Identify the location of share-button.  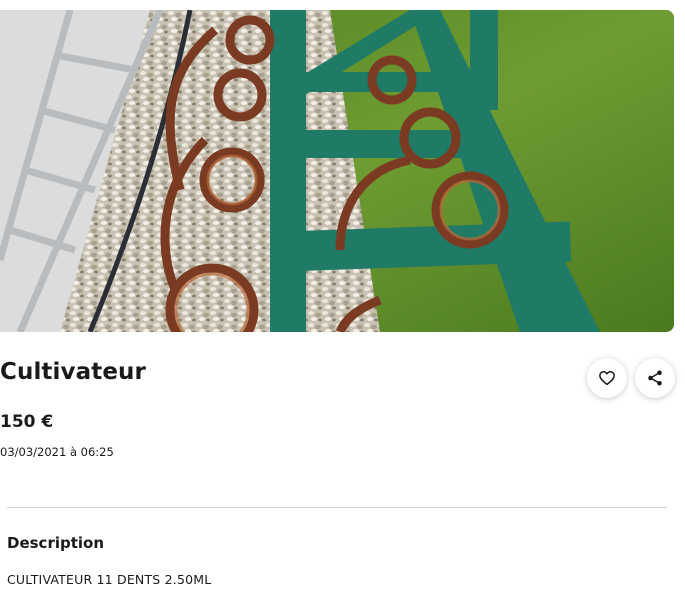
(655, 378).